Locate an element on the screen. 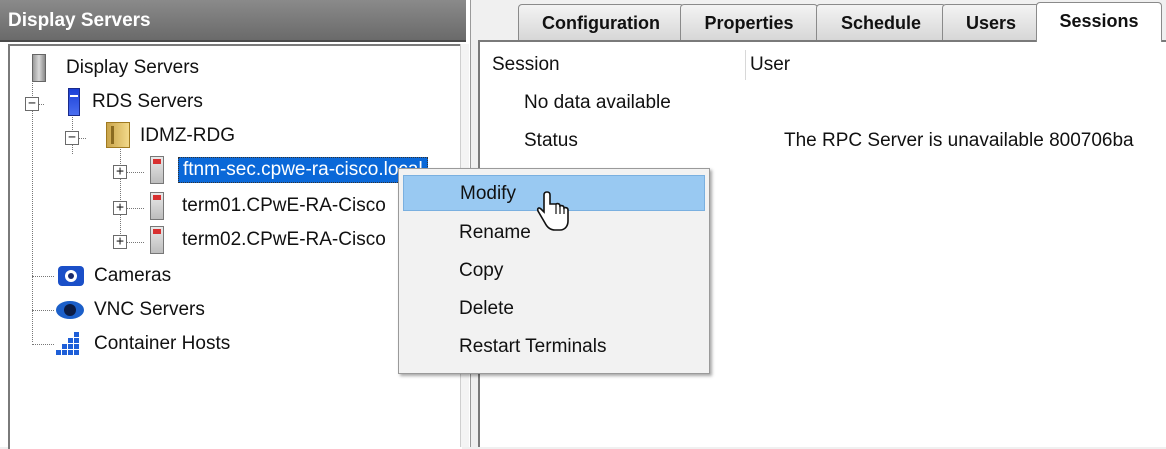 This screenshot has height=449, width=1166. column-header-session: Session is located at coordinates (526, 65).